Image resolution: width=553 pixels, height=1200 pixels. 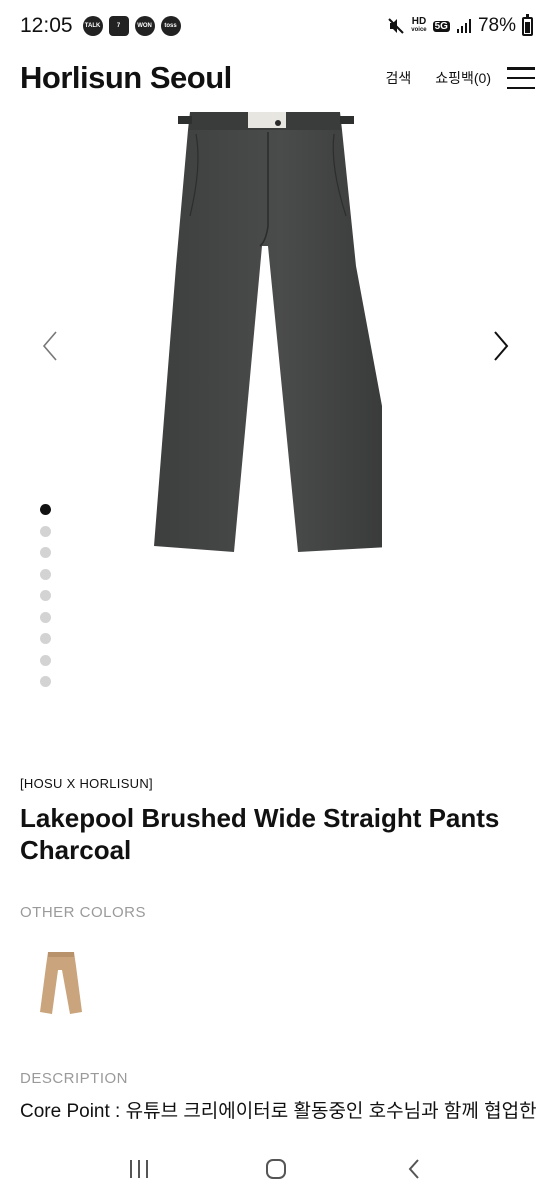 What do you see at coordinates (92, 26) in the screenshot?
I see `kakaotalk-notification-icon: TALK` at bounding box center [92, 26].